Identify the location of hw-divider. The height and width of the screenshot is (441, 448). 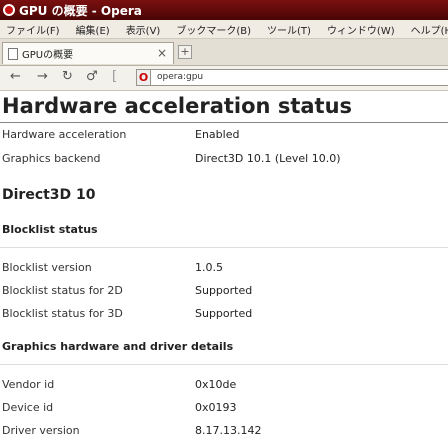
(224, 364).